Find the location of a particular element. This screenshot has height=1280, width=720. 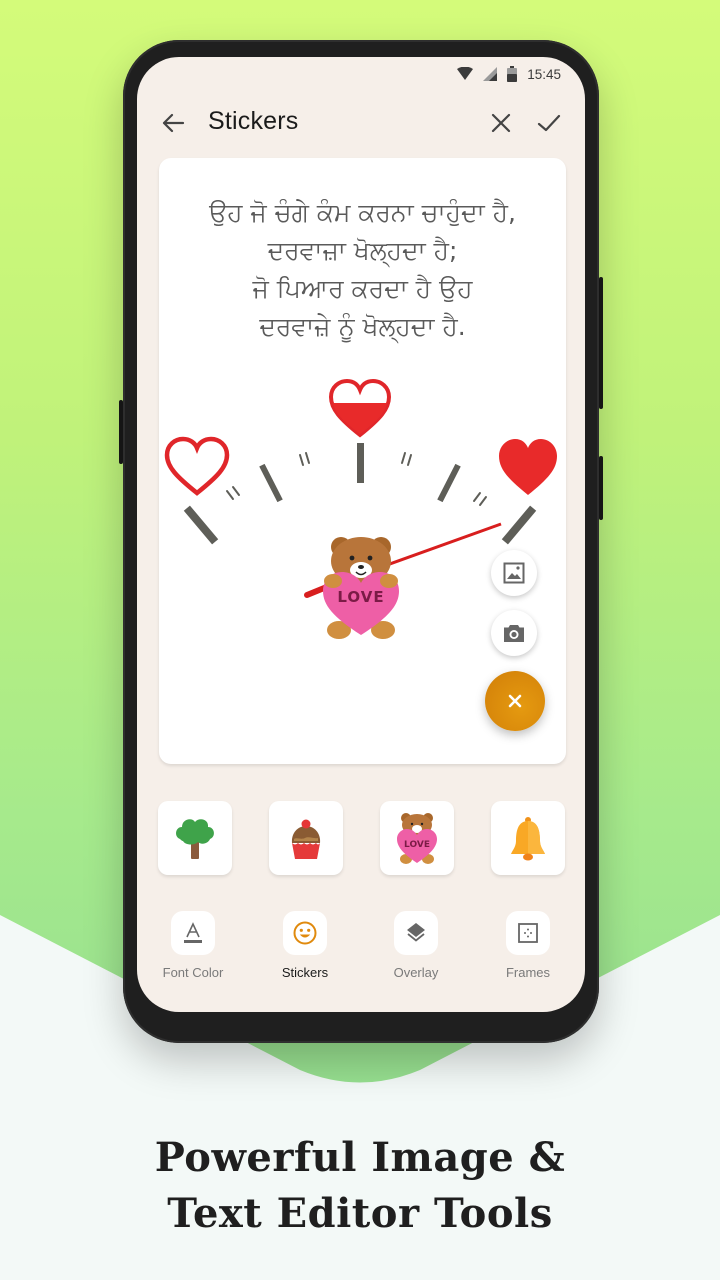

bell-icon is located at coordinates (528, 839).